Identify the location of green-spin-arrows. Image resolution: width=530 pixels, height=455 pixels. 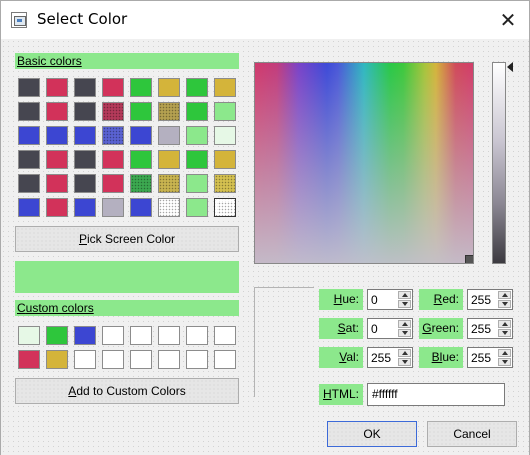
(504, 328).